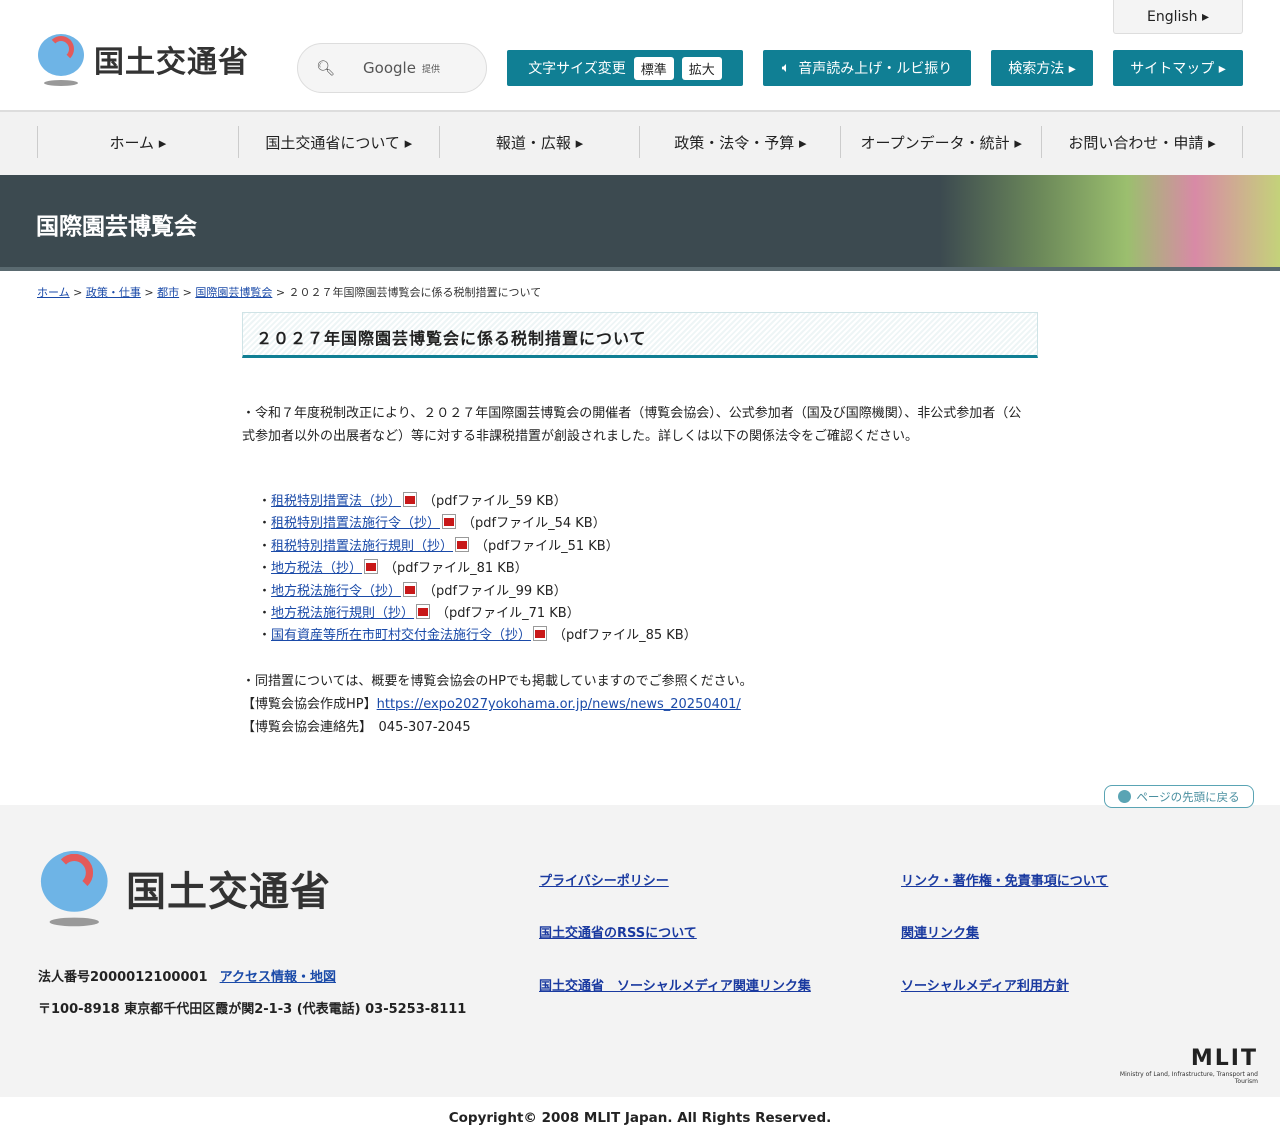 This screenshot has width=1280, height=1148. I want to click on divider, so click(640, 269).